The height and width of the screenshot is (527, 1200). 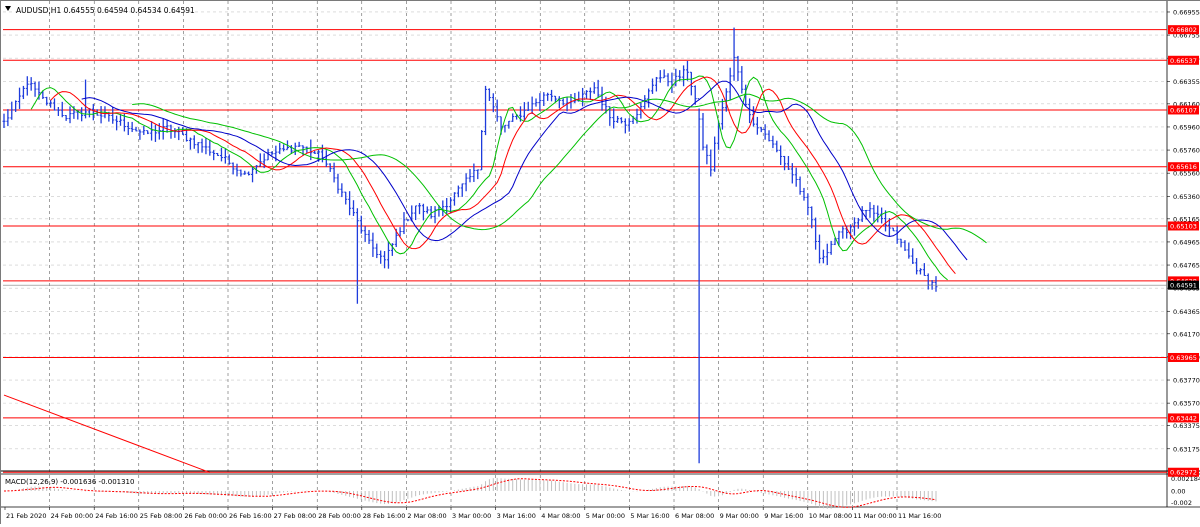 I want to click on level-label-text: 0.66107, so click(x=1183, y=110).